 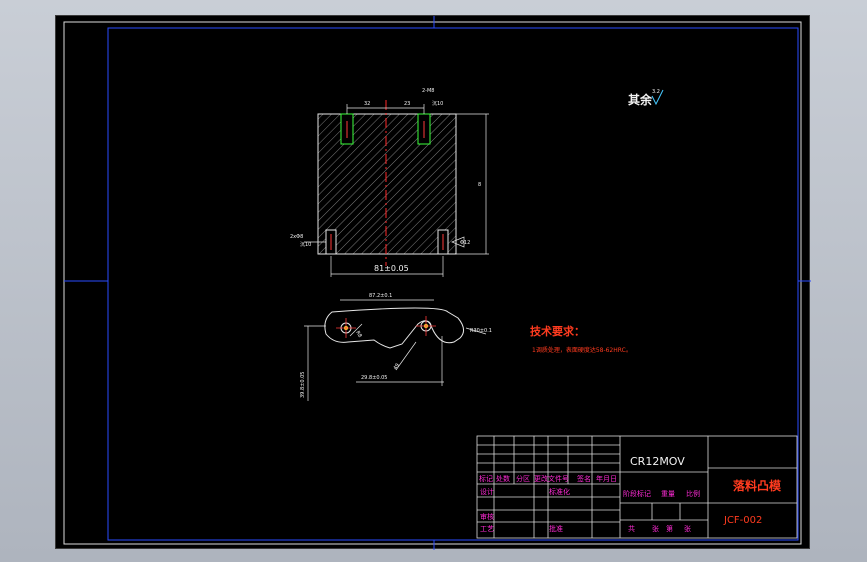 I want to click on review-label: 审核, so click(x=487, y=516).